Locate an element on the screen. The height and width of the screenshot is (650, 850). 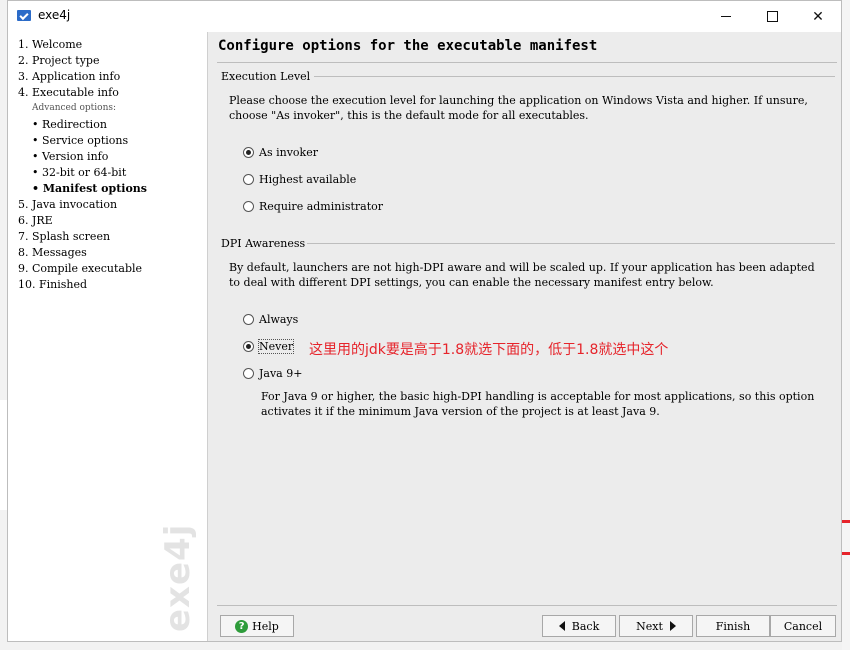
radio-highest-available: Highest available is located at coordinates (299, 179).